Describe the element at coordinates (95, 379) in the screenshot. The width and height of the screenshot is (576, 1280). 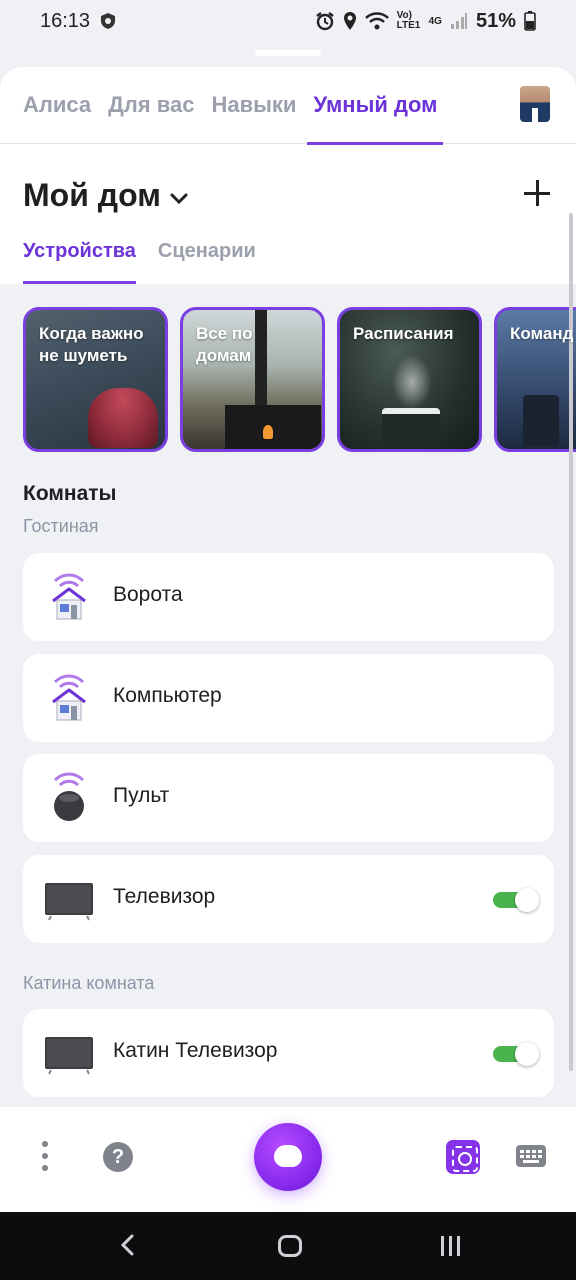
I see `story-card: Когда важно не шуметь` at that location.